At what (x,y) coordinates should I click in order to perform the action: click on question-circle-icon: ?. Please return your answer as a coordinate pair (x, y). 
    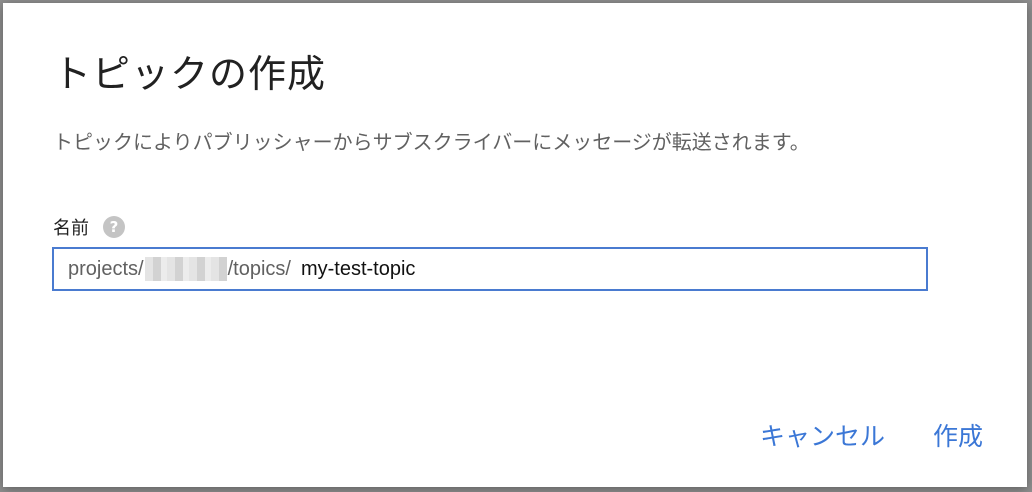
    Looking at the image, I should click on (114, 227).